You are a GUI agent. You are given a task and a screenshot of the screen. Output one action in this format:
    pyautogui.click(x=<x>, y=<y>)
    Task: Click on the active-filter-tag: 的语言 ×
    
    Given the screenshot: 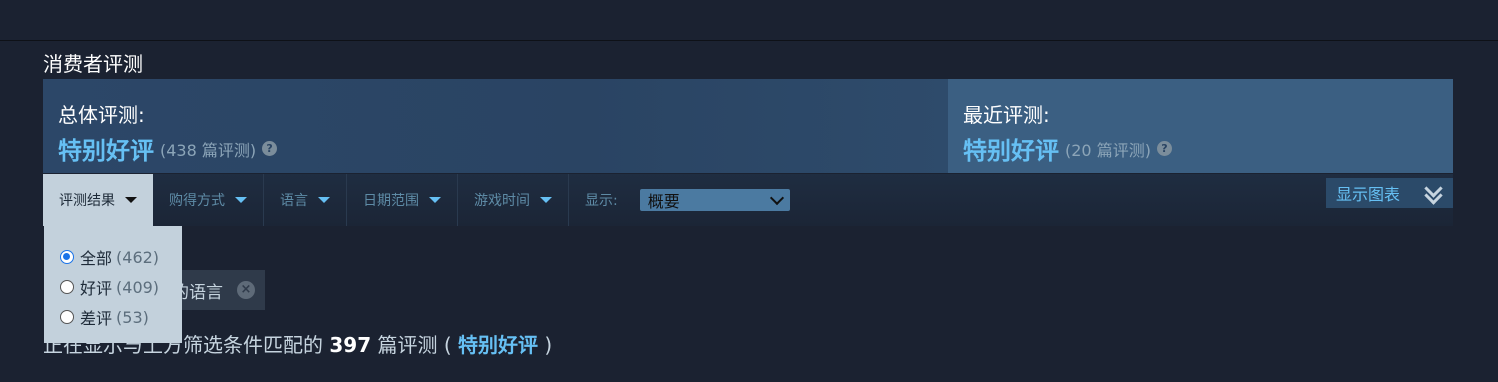 What is the action you would take?
    pyautogui.click(x=217, y=290)
    